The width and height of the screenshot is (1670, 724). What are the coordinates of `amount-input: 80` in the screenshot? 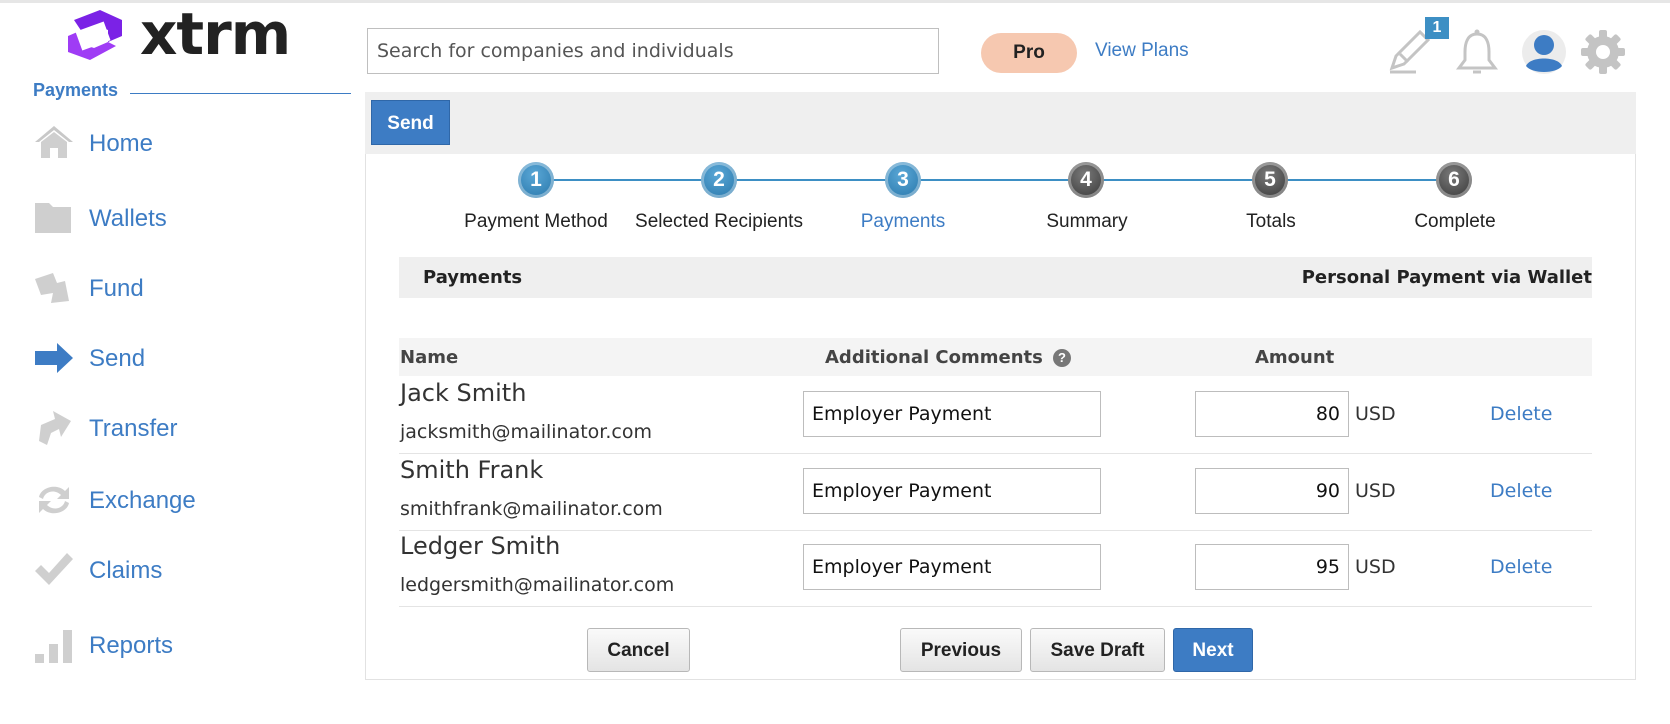 It's located at (1272, 414).